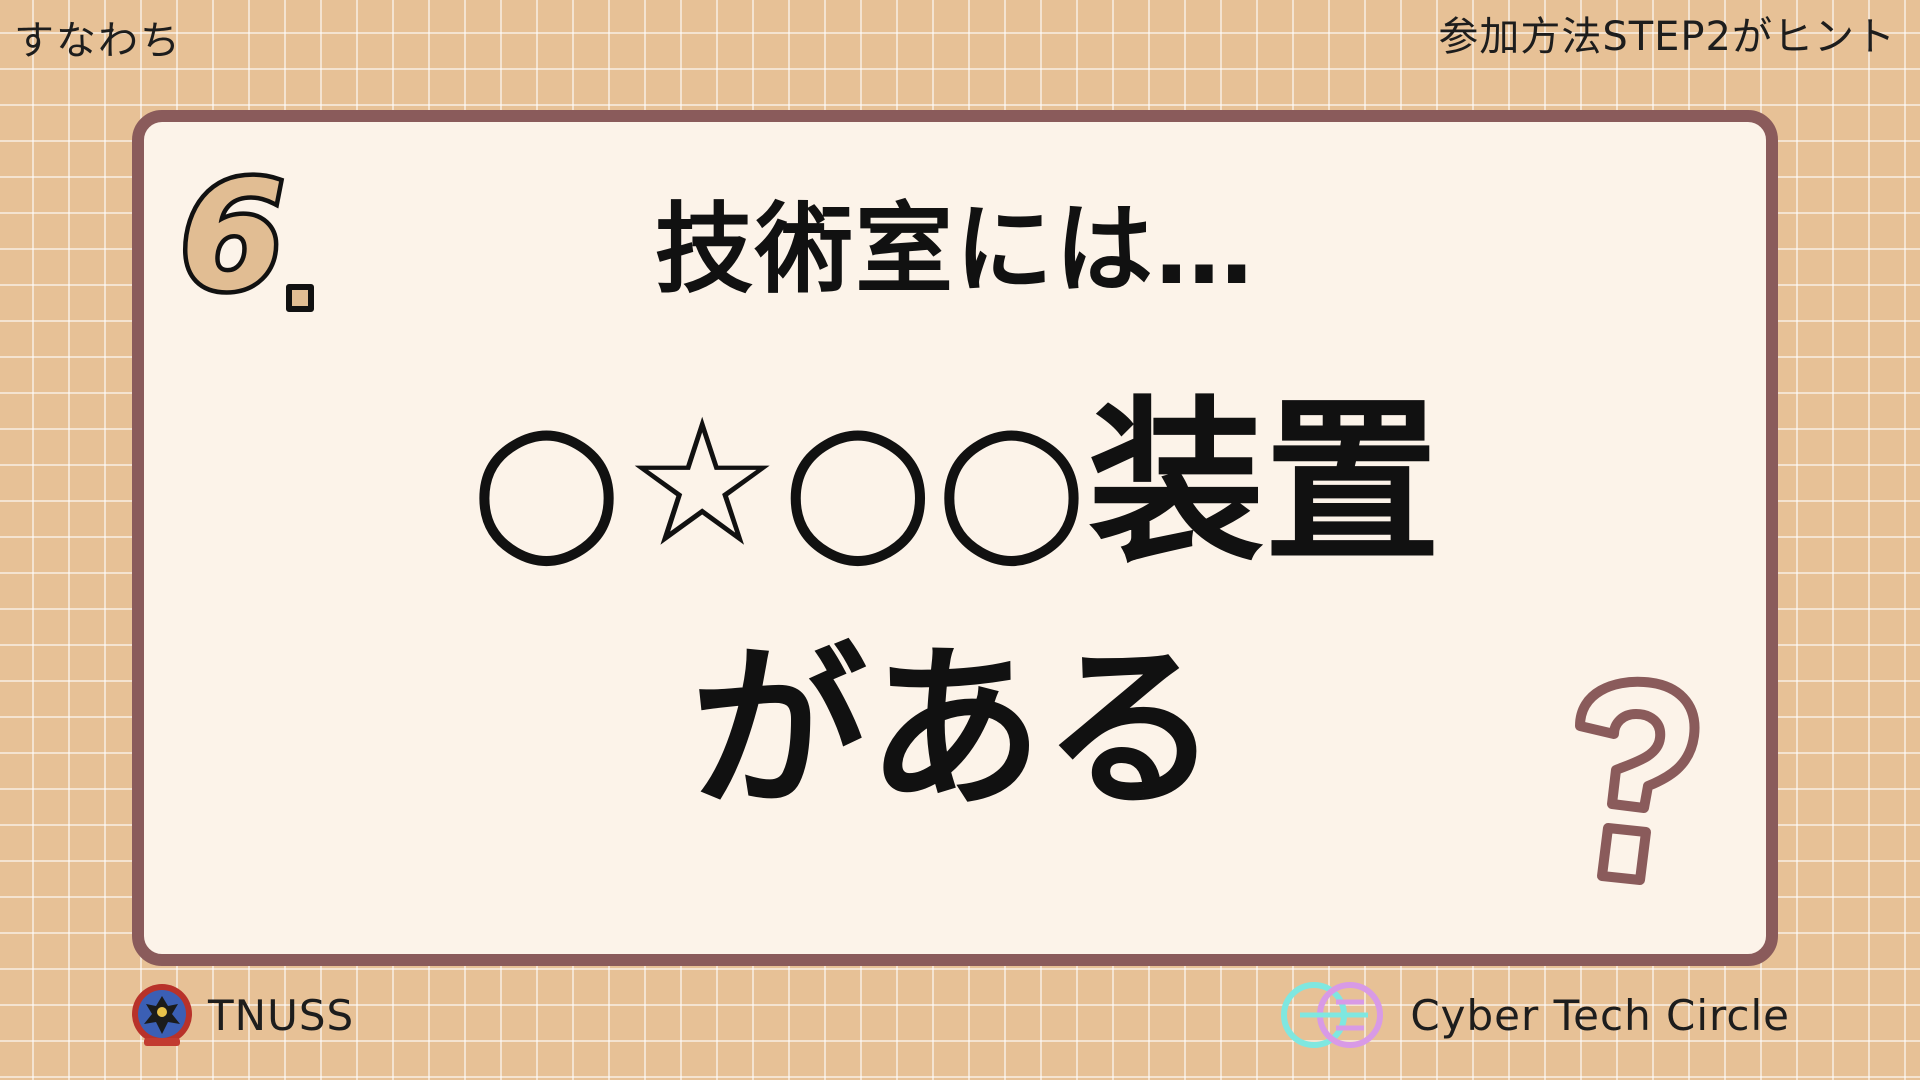 The width and height of the screenshot is (1920, 1080). Describe the element at coordinates (1332, 1015) in the screenshot. I see `circle-logo-icon` at that location.